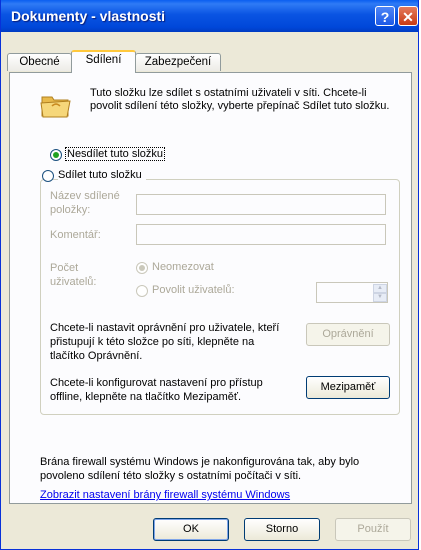 The height and width of the screenshot is (550, 421). Describe the element at coordinates (380, 297) in the screenshot. I see `spinner-down-icon: ▼` at that location.